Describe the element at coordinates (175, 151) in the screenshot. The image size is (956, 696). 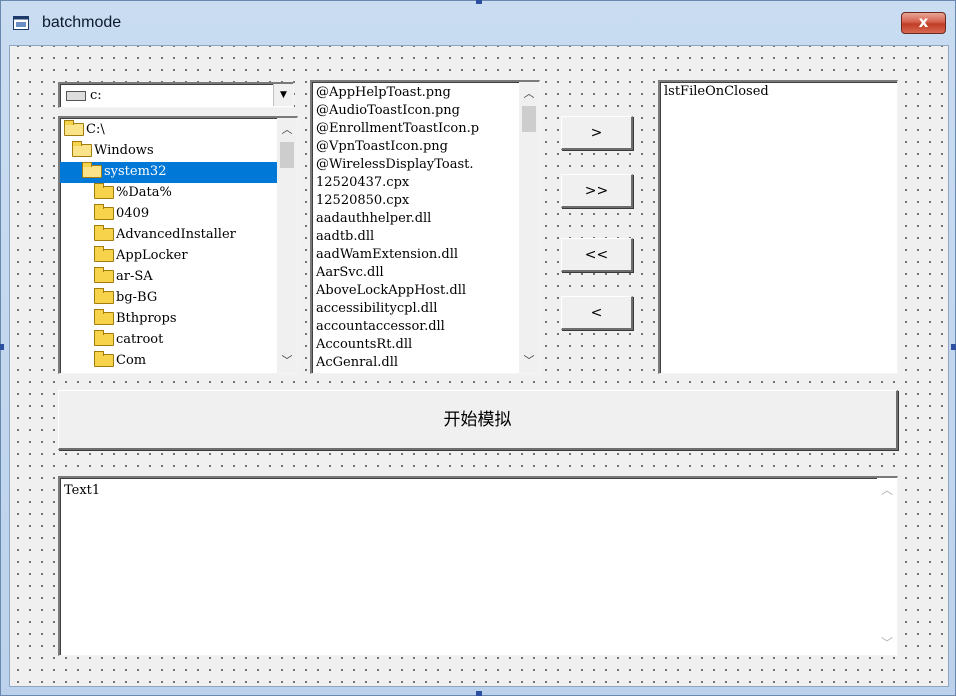
I see `dir-item: Windows` at that location.